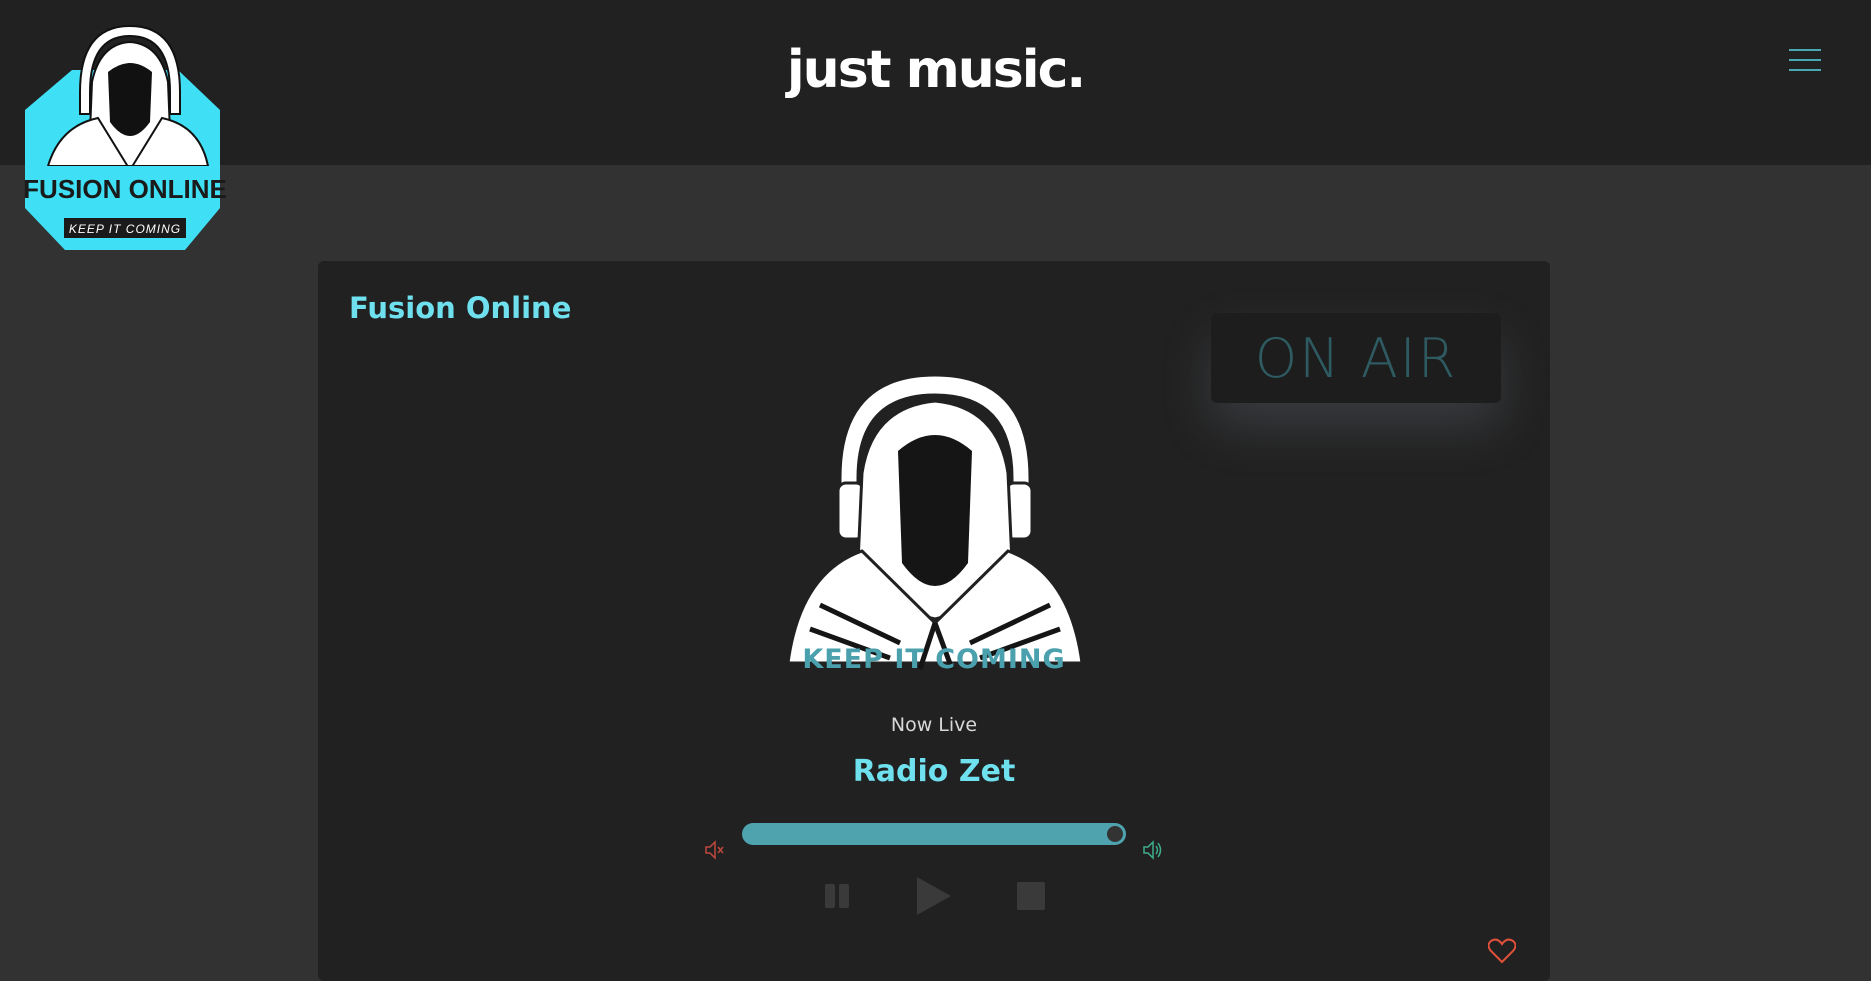  What do you see at coordinates (460, 308) in the screenshot?
I see `station-name: Fusion Online` at bounding box center [460, 308].